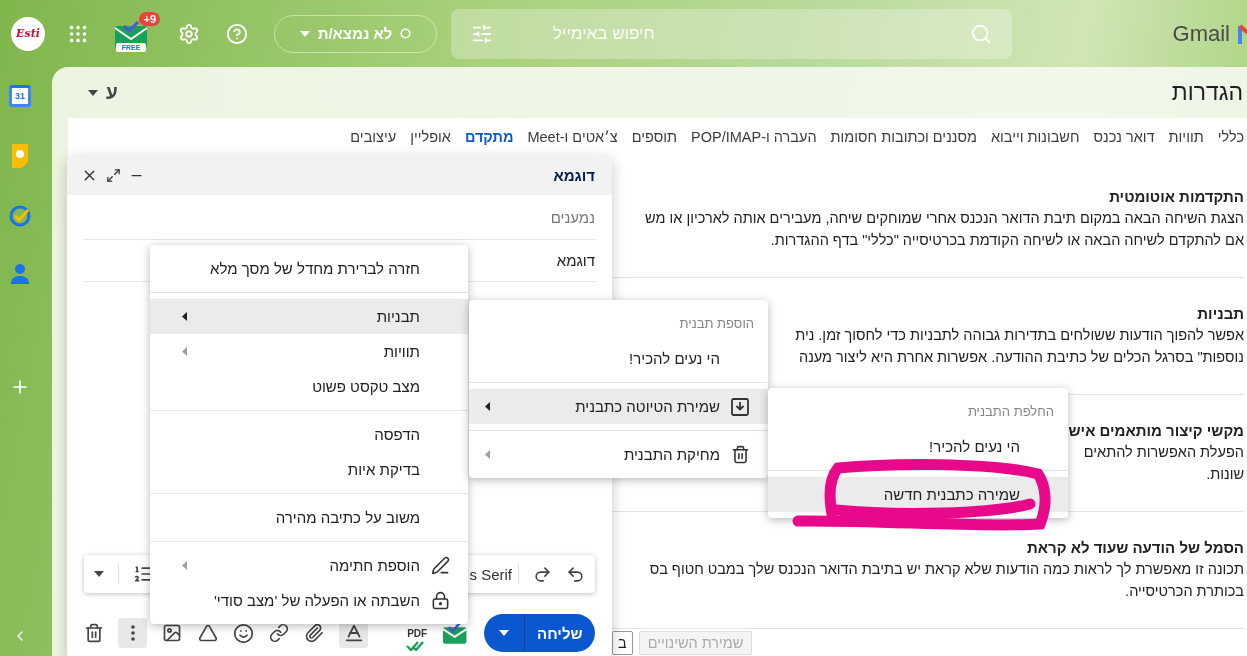  I want to click on compose-title: דוגמא, so click(574, 175).